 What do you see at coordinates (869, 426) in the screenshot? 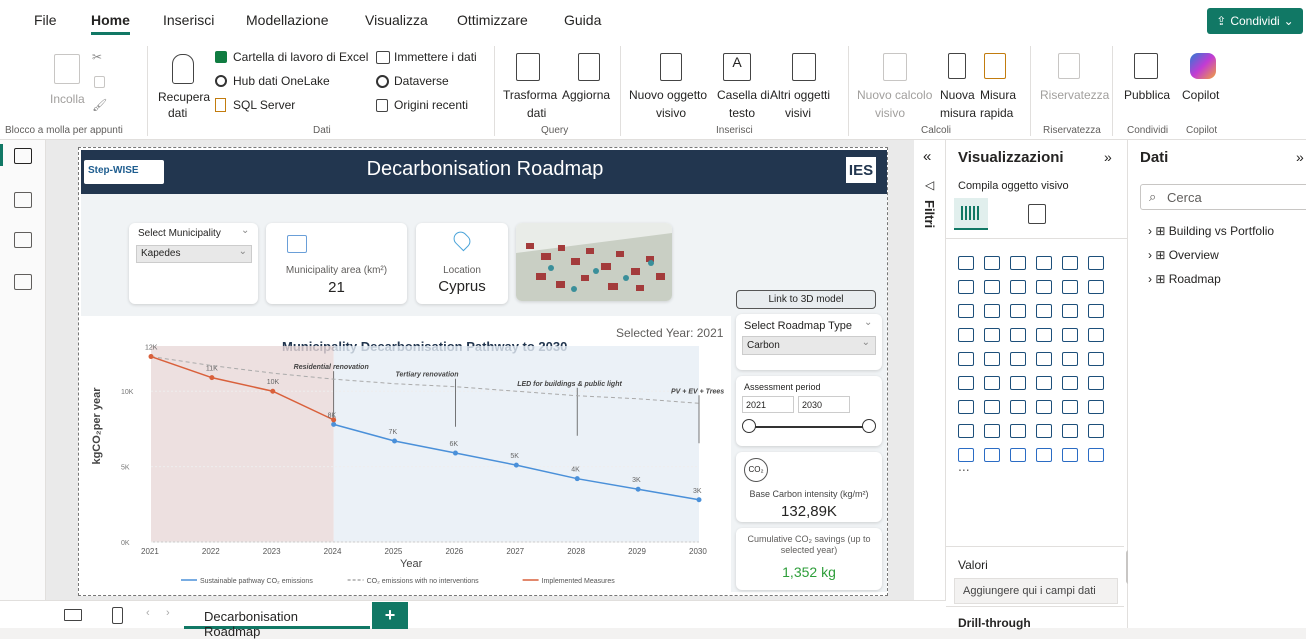
I see `period-slider-end-handle` at bounding box center [869, 426].